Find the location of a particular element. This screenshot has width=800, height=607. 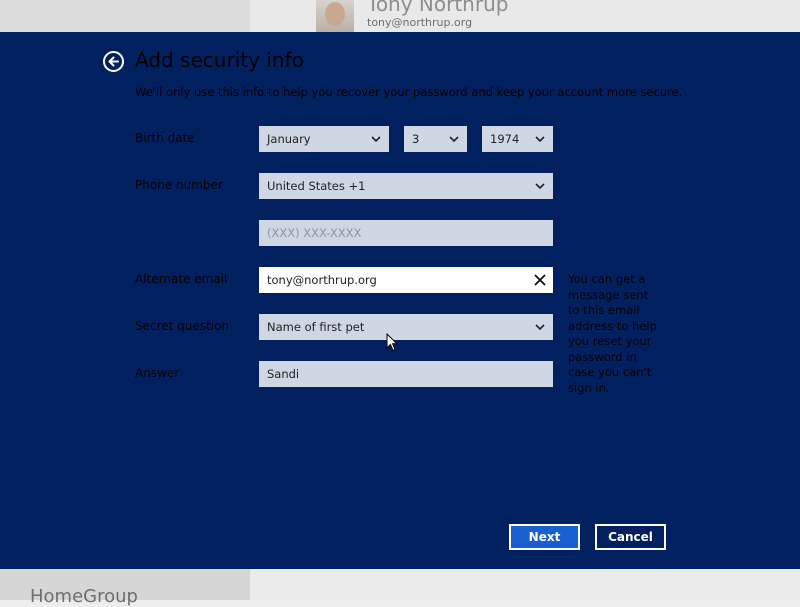

phone-country-select: United States +1 is located at coordinates (406, 186).